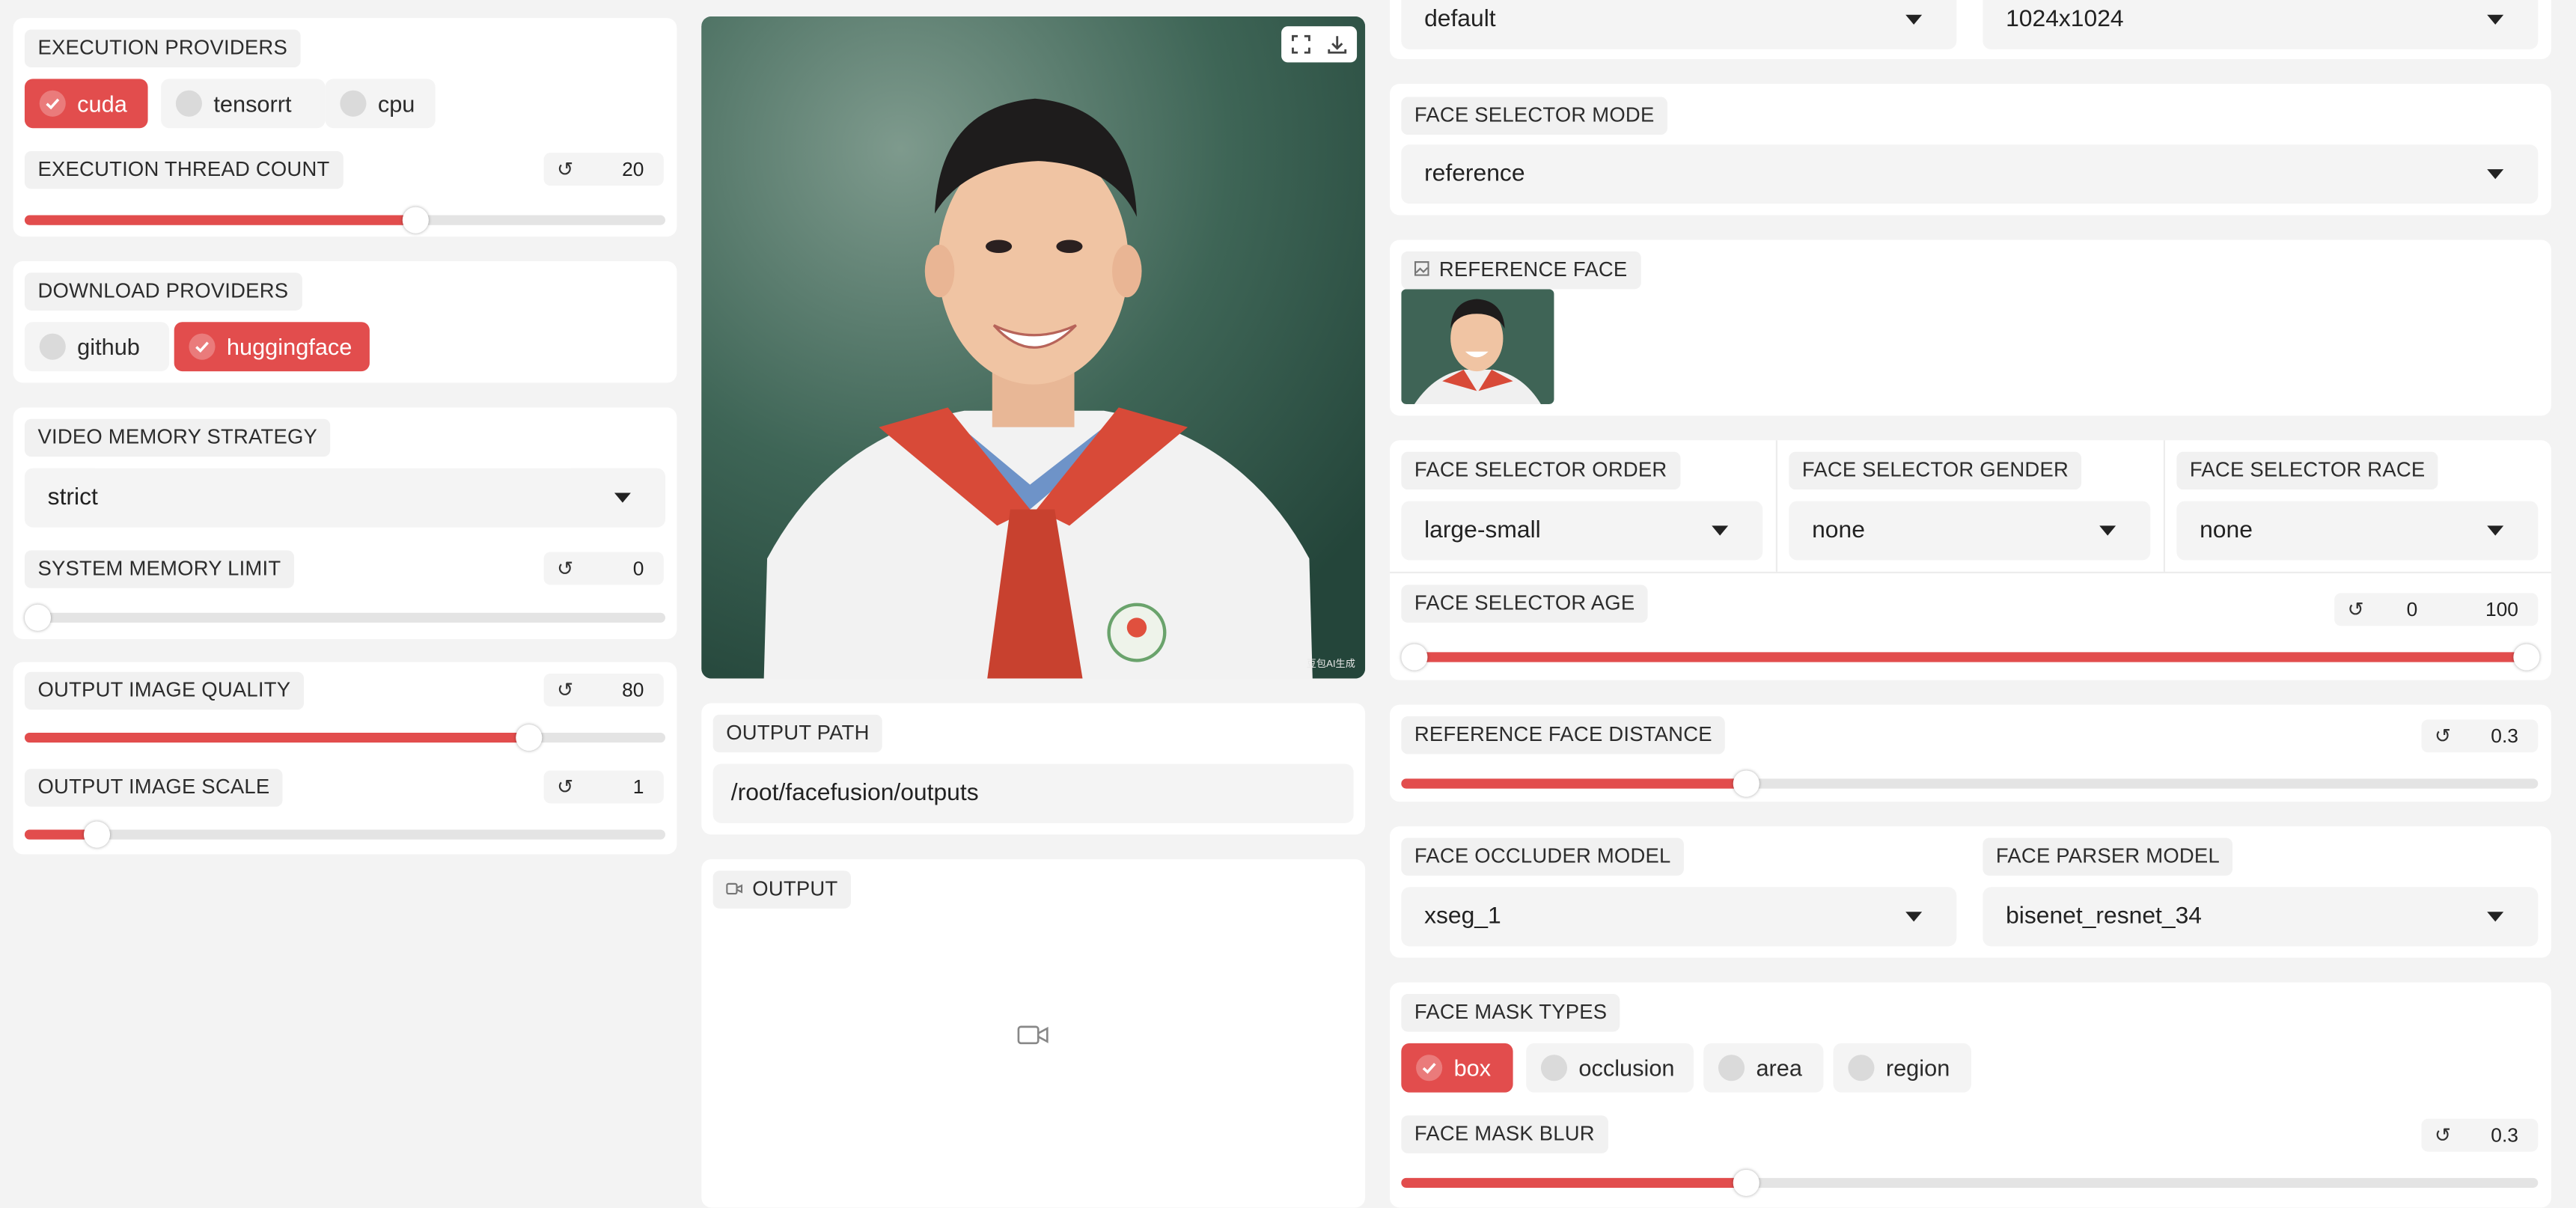 The image size is (2576, 1208). Describe the element at coordinates (1337, 44) in the screenshot. I see `download-icon` at that location.